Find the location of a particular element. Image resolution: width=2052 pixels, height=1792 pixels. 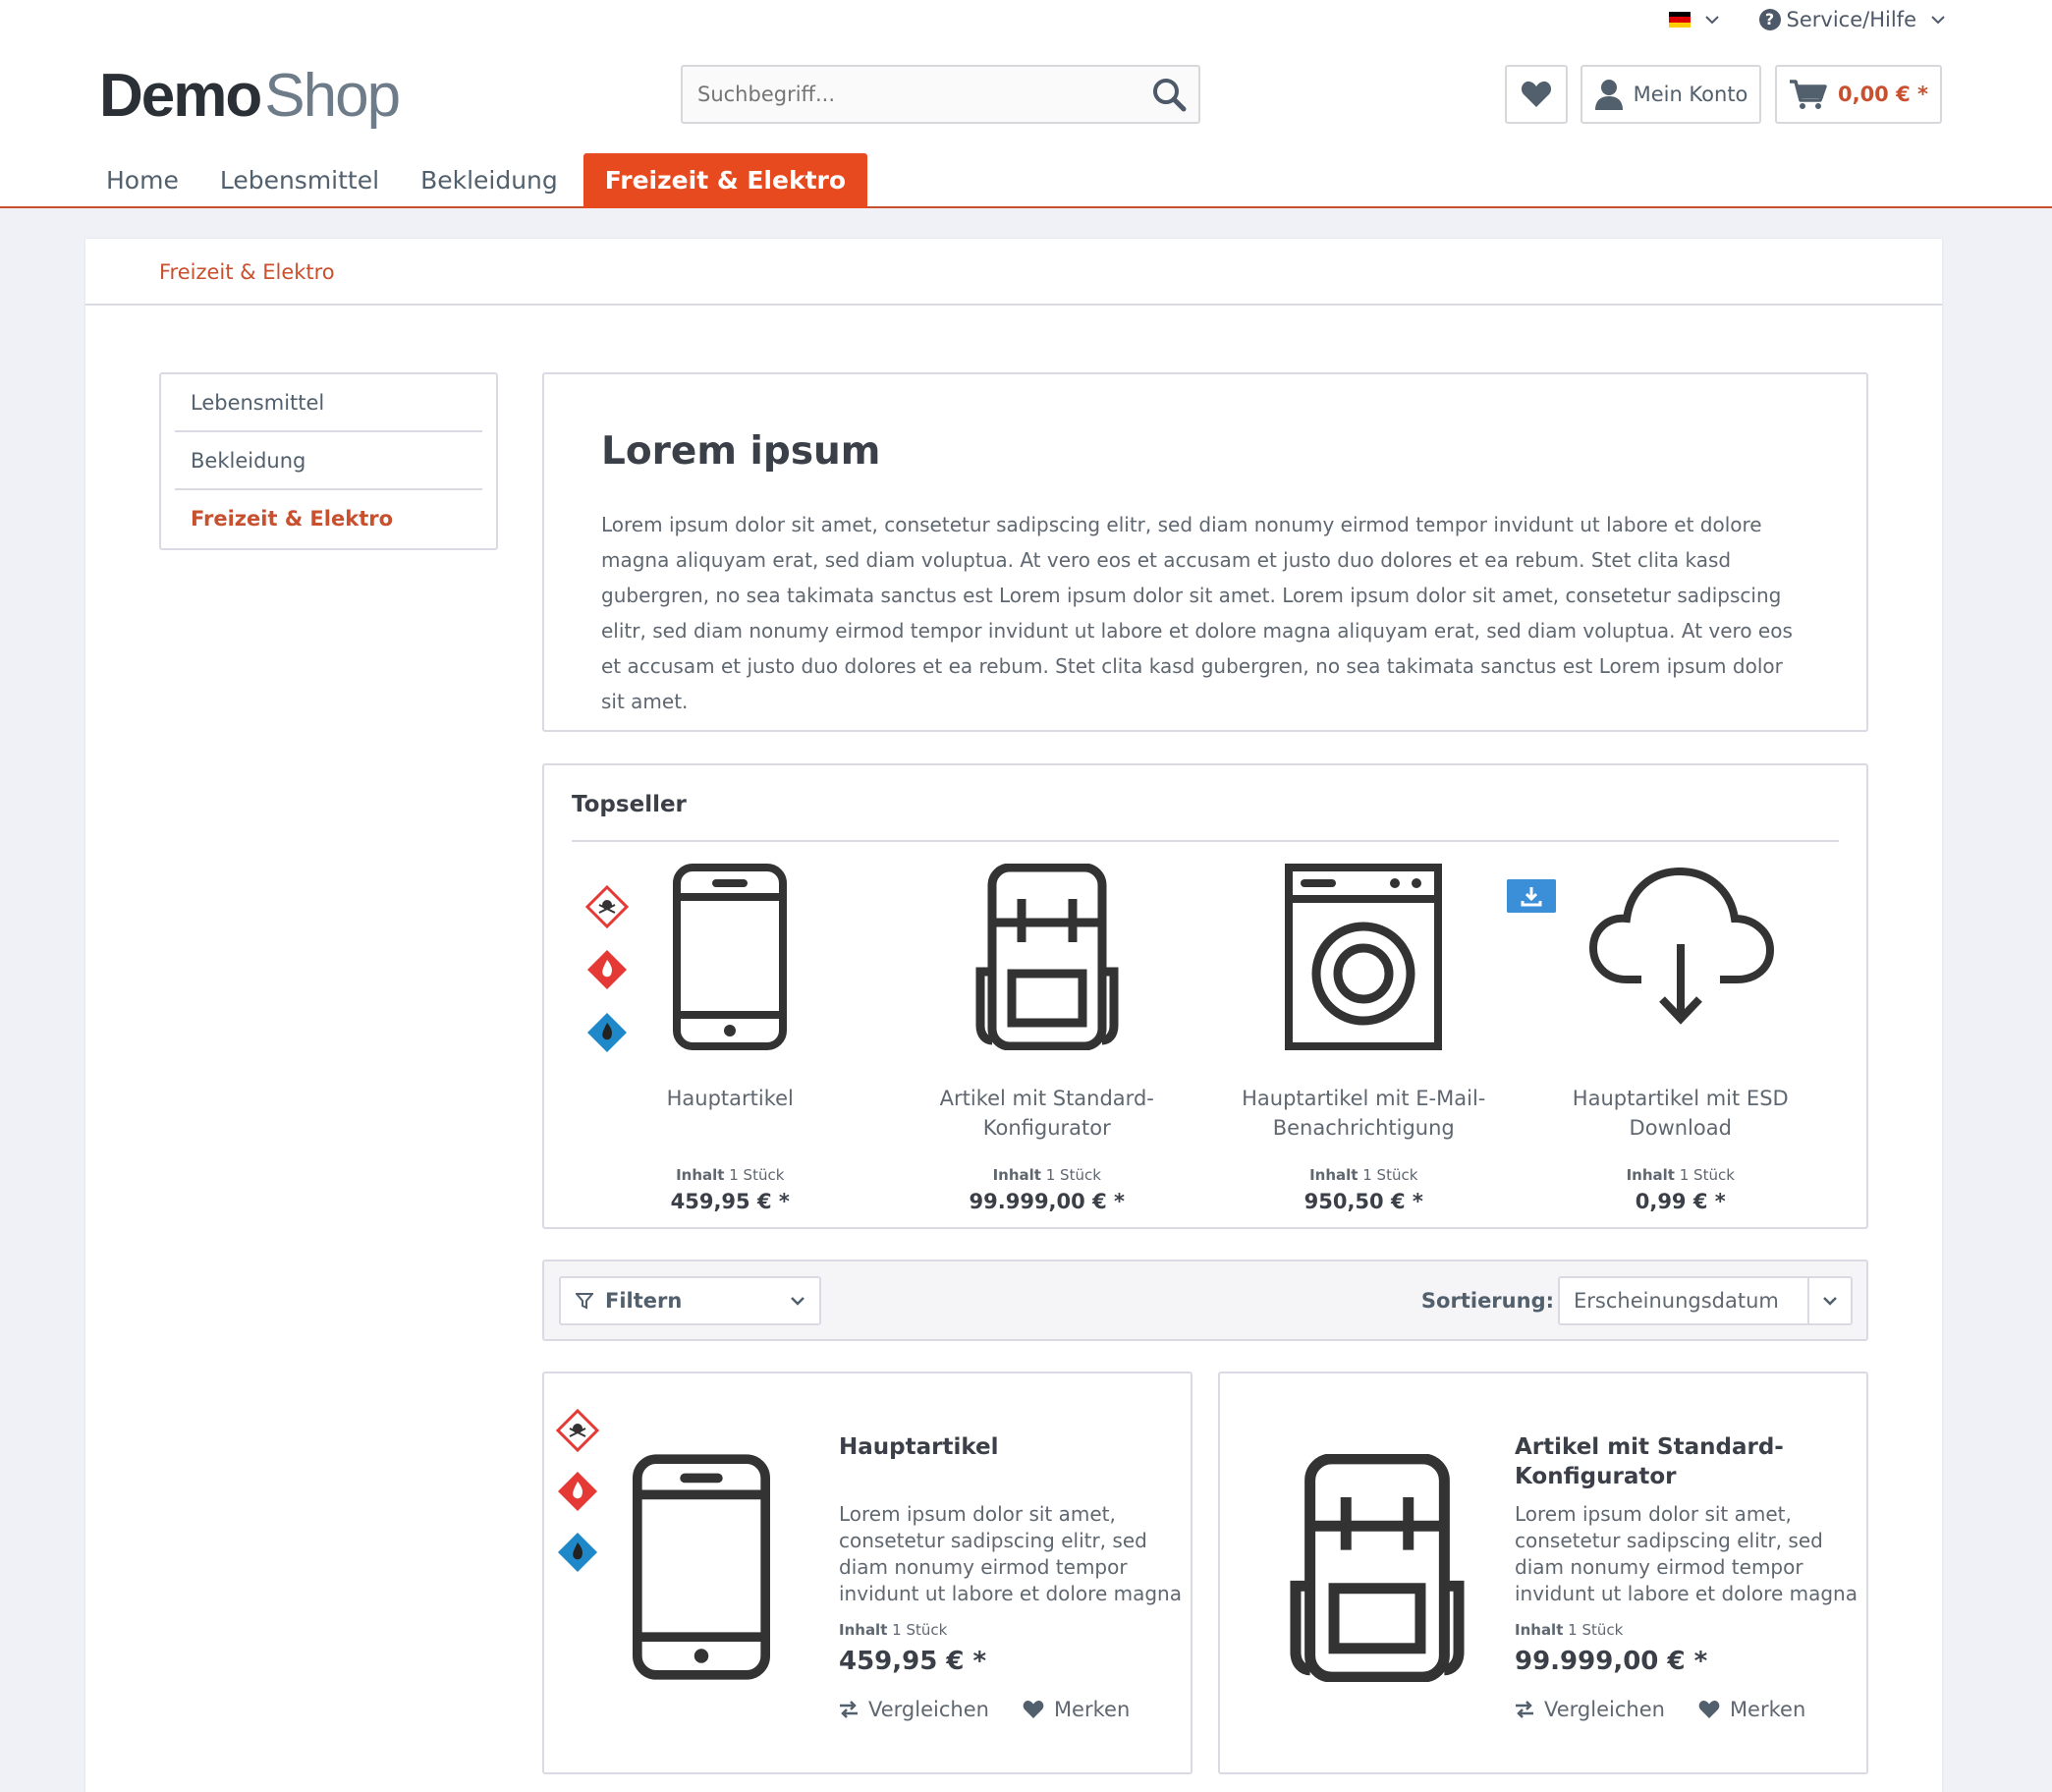

account-button: Mein Konto is located at coordinates (1671, 94).